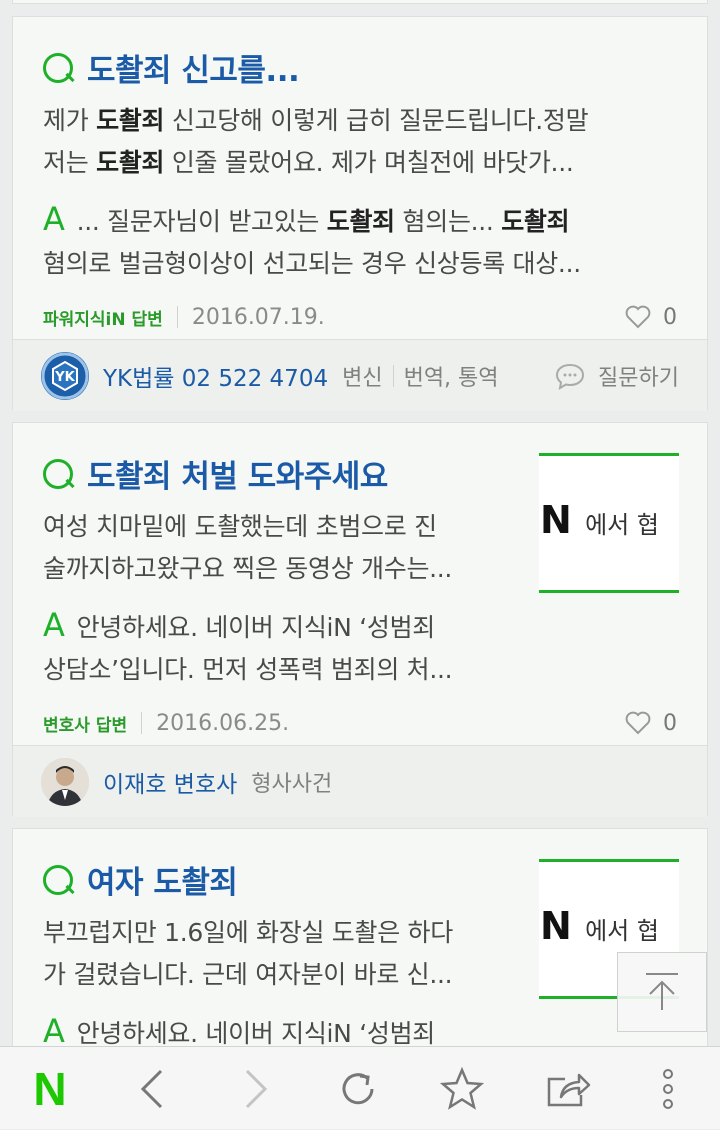  What do you see at coordinates (360, 2) in the screenshot?
I see `previous-card-edge` at bounding box center [360, 2].